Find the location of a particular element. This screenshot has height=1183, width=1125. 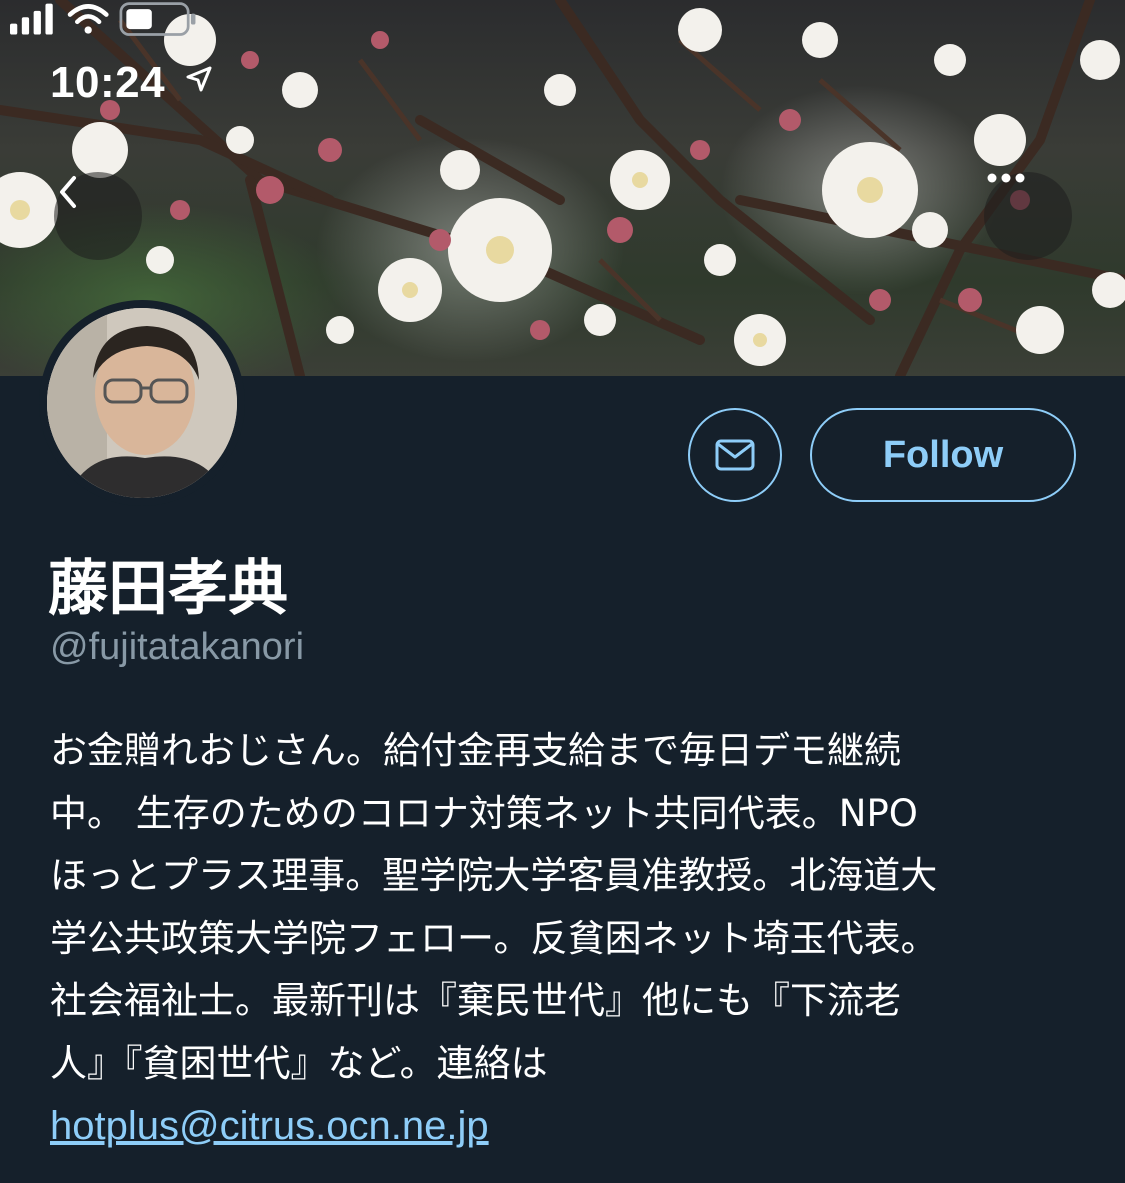

bio-line: 中。 生存のためのコロナ対策ネット共同代表。NPO is located at coordinates (484, 813).